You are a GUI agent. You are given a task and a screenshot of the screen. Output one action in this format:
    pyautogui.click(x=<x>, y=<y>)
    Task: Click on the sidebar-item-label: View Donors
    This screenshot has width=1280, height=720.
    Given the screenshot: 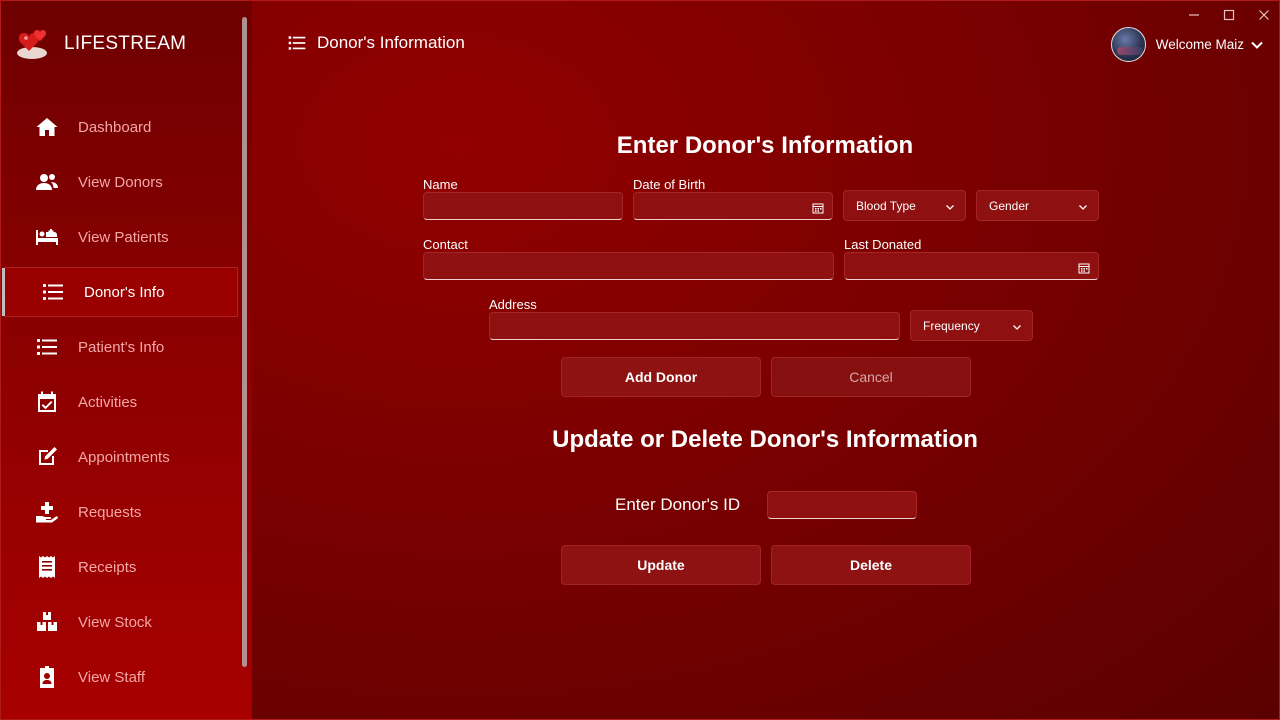 What is the action you would take?
    pyautogui.click(x=120, y=182)
    